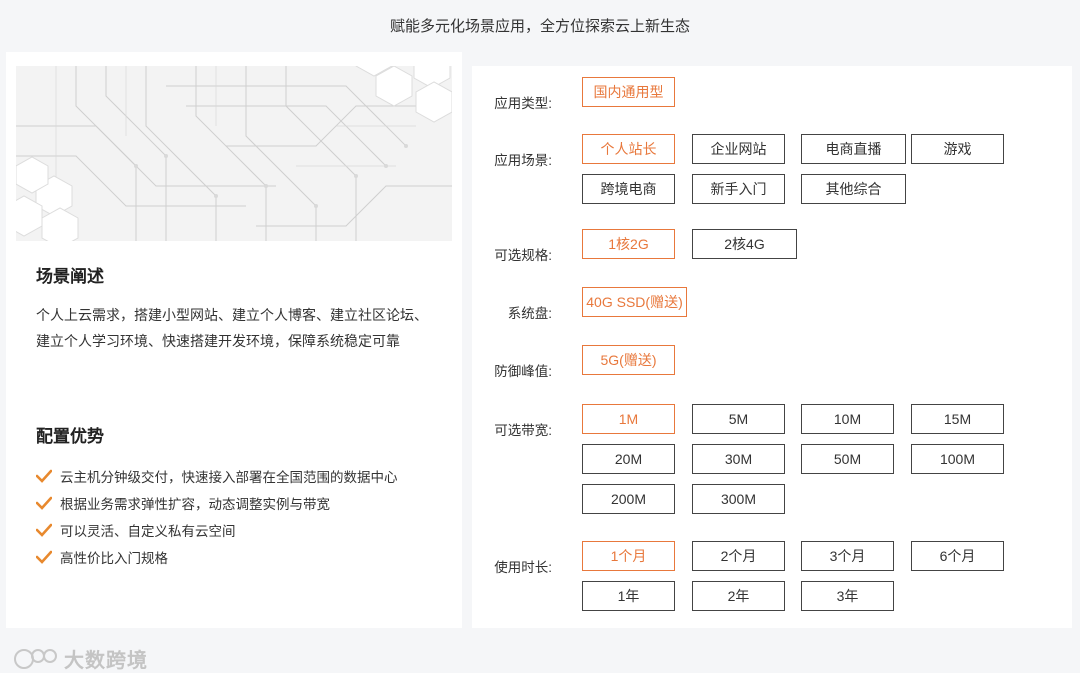 The image size is (1080, 673). What do you see at coordinates (246, 502) in the screenshot?
I see `advantage-item: 根据业务需求弹性扩容，动态调整实例与带宽` at bounding box center [246, 502].